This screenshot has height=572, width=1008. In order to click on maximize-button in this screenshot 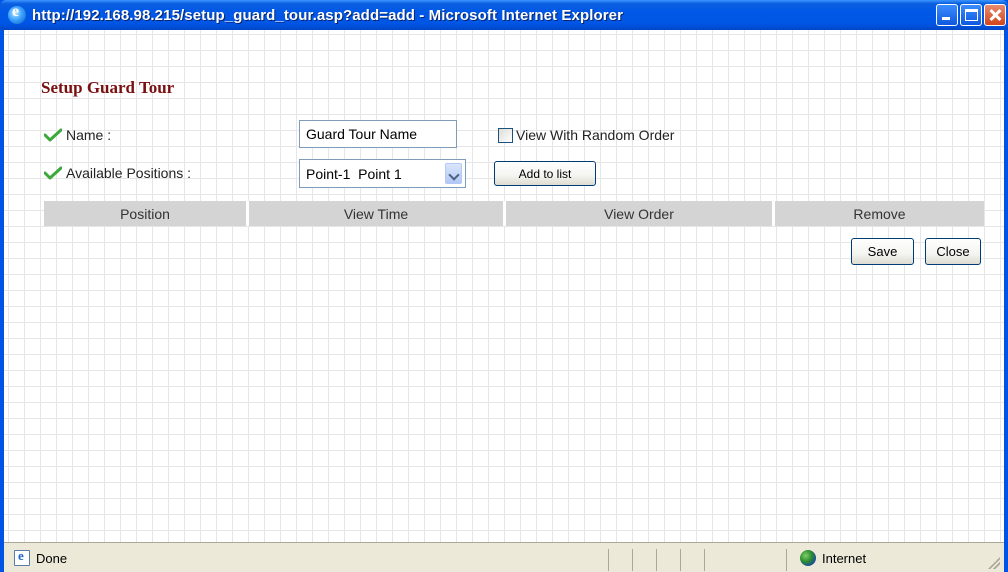, I will do `click(971, 15)`.